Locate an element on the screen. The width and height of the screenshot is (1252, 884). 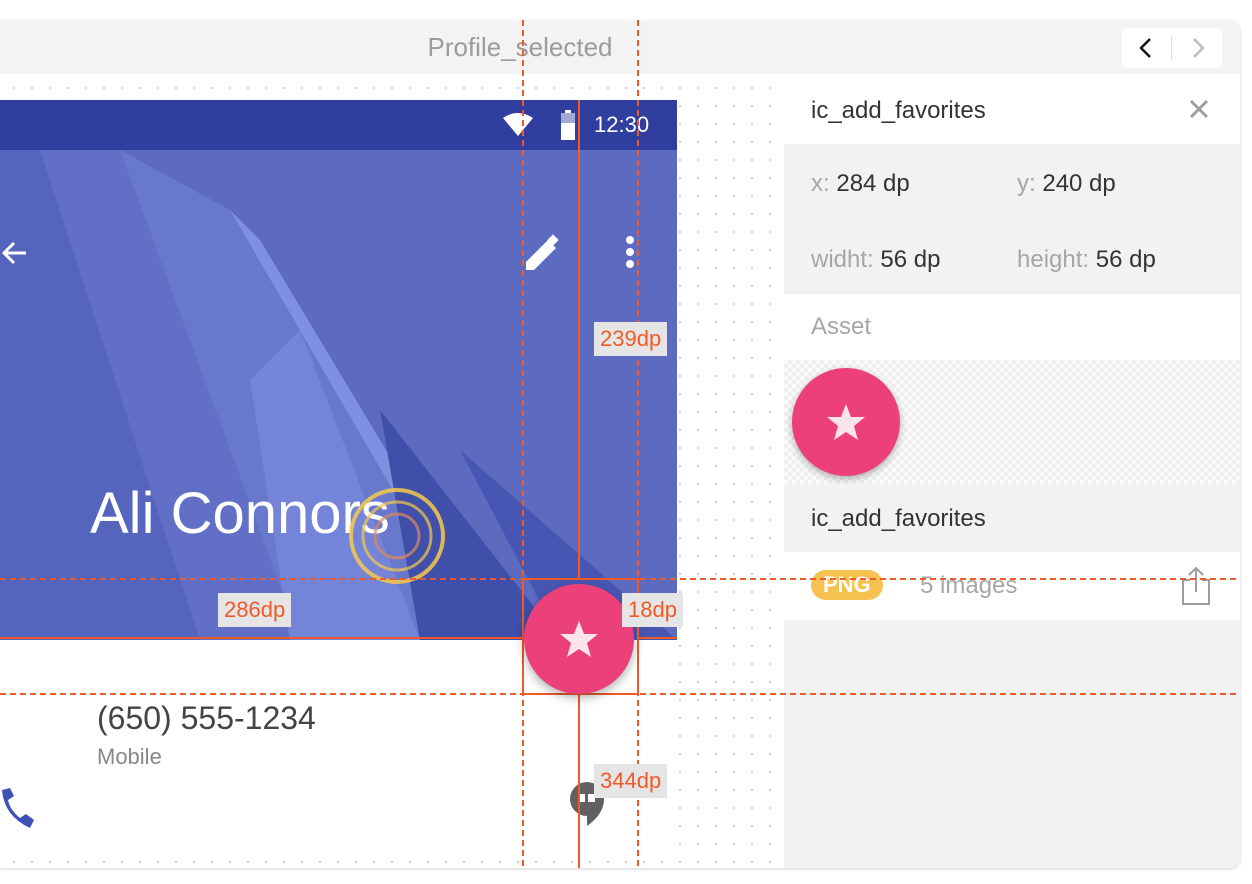
window-title: Profile_selected is located at coordinates (520, 47).